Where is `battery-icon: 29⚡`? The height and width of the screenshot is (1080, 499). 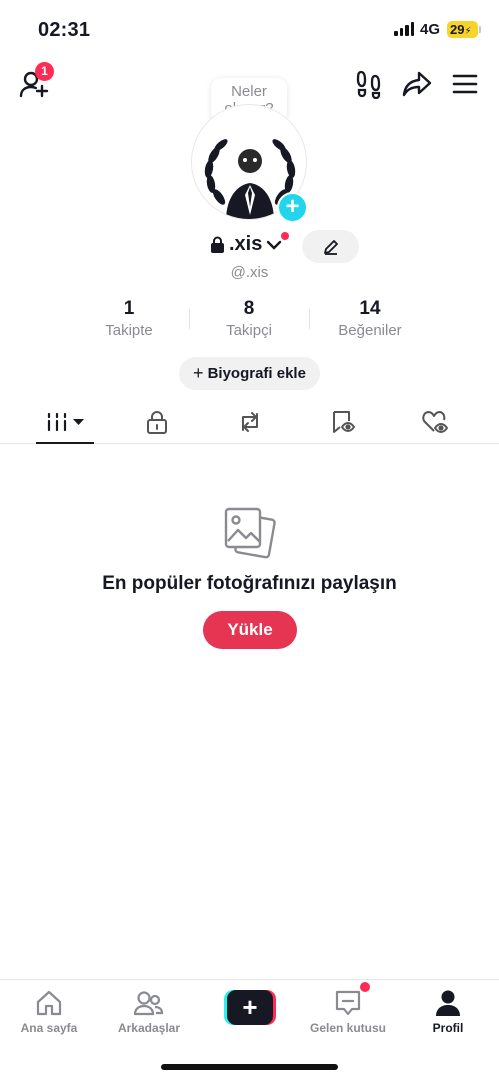
battery-icon: 29⚡ is located at coordinates (464, 29).